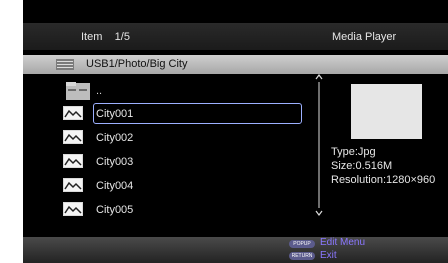 Image resolution: width=448 pixels, height=263 pixels. What do you see at coordinates (364, 37) in the screenshot?
I see `app-title: Media Player` at bounding box center [364, 37].